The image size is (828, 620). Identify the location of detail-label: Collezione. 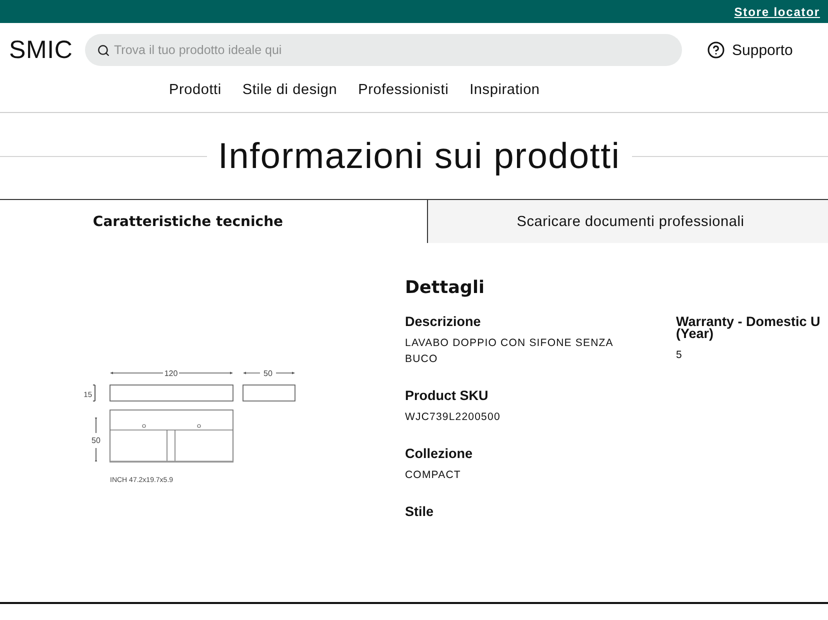
(439, 454).